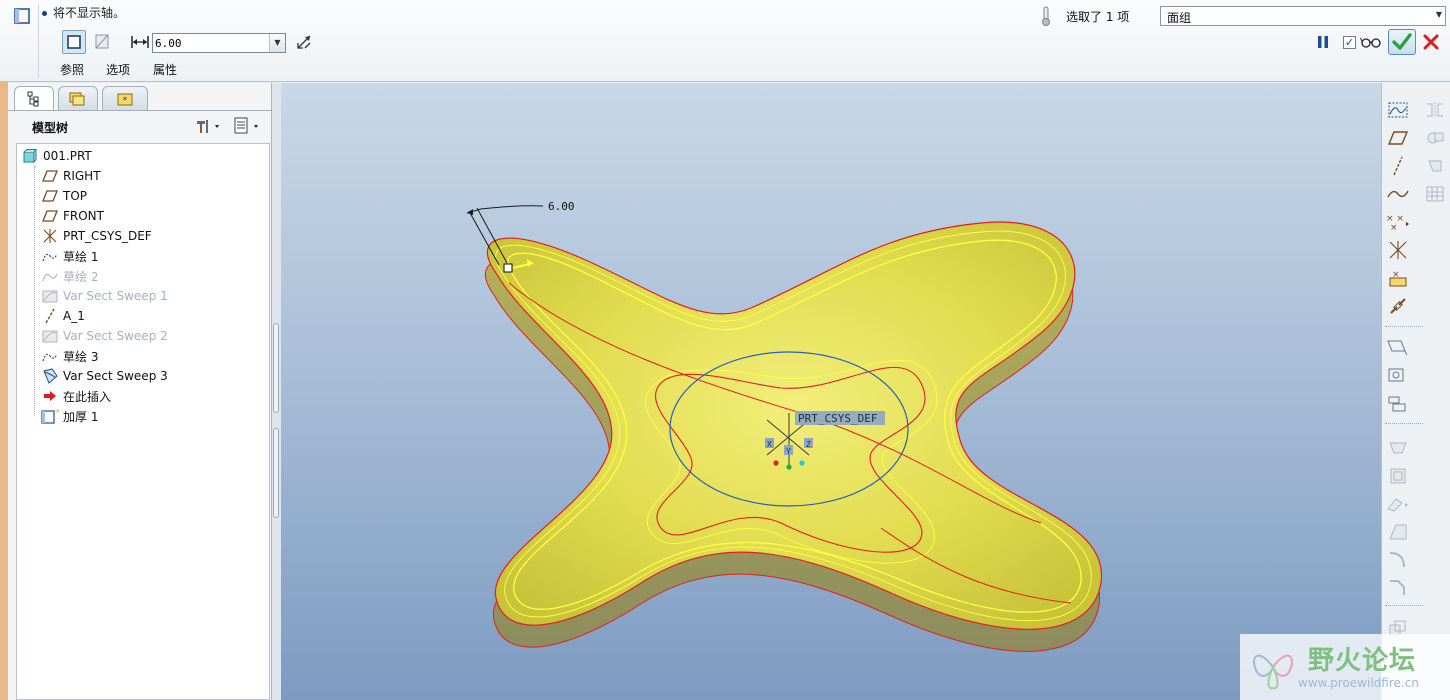 This screenshot has height=700, width=1450. I want to click on chain-icon, so click(1398, 306).